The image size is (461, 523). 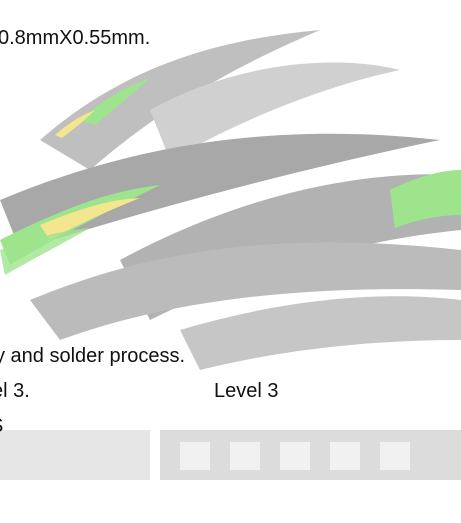 I want to click on spec-text-level-right: Level 3, so click(x=246, y=391).